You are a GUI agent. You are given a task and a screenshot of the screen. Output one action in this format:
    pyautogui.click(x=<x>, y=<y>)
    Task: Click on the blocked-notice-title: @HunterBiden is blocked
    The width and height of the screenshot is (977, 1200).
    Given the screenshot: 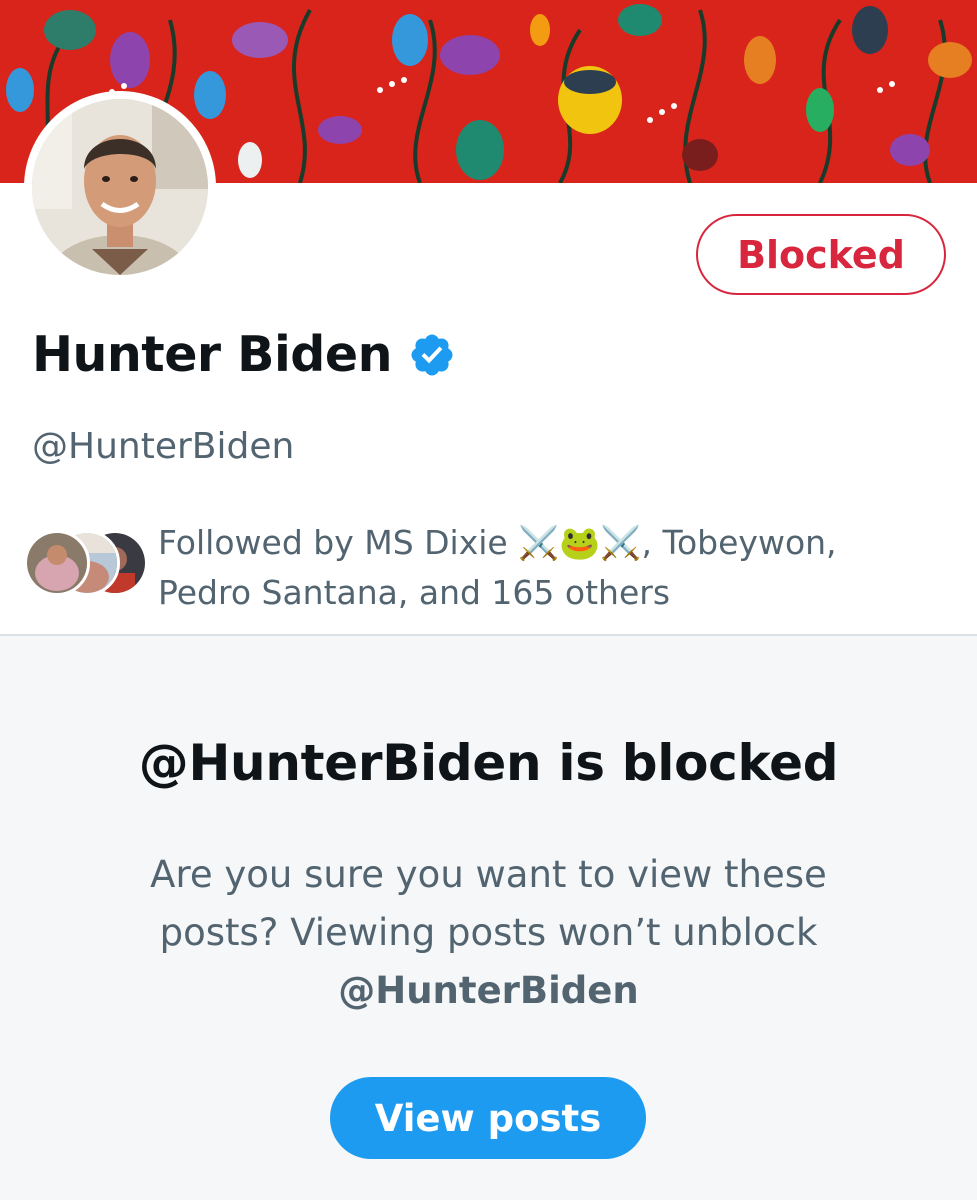 What is the action you would take?
    pyautogui.click(x=488, y=763)
    